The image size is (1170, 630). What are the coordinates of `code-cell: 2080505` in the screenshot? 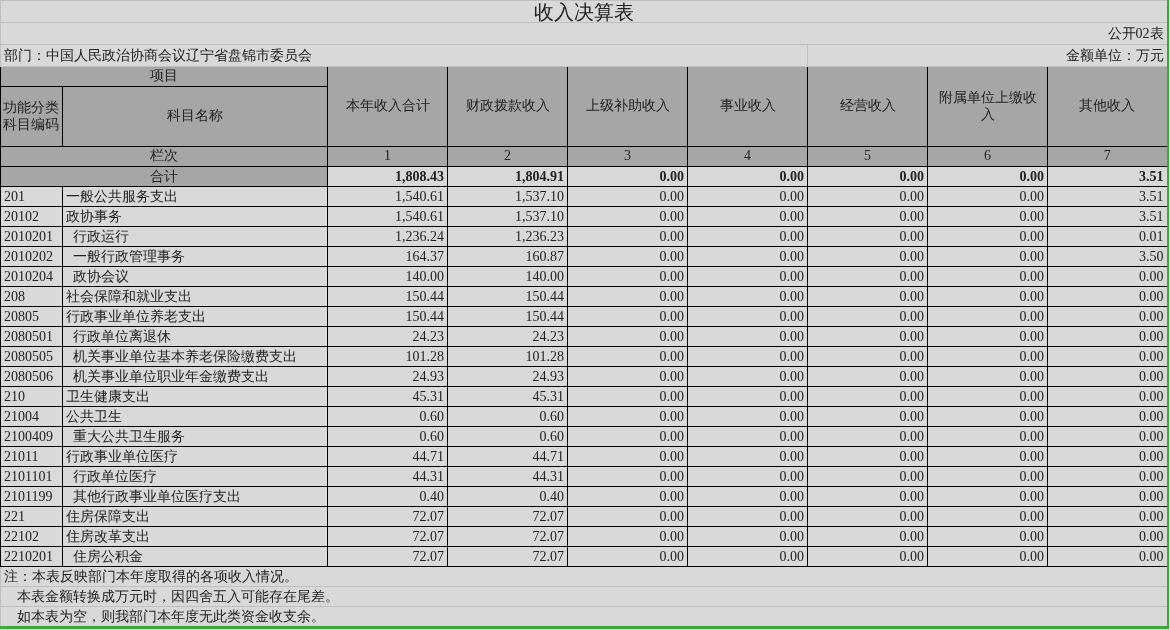 It's located at (31, 356).